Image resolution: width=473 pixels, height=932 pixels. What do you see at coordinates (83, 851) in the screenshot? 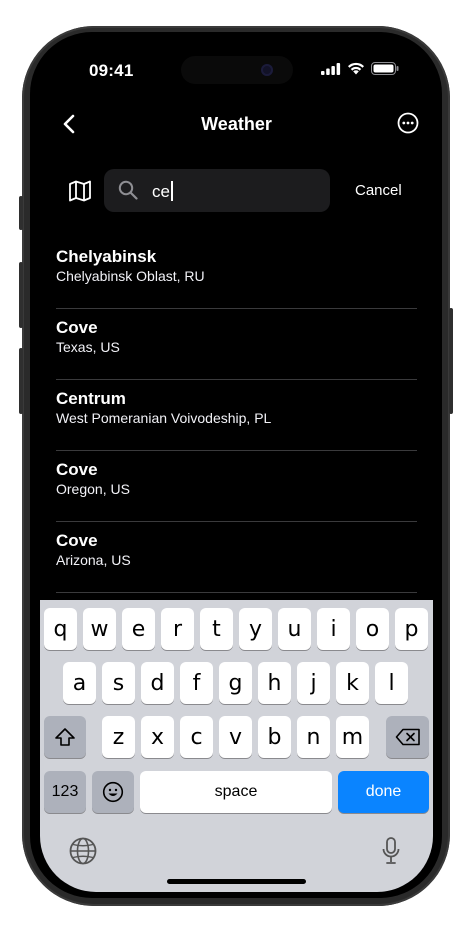
I see `globe-icon` at bounding box center [83, 851].